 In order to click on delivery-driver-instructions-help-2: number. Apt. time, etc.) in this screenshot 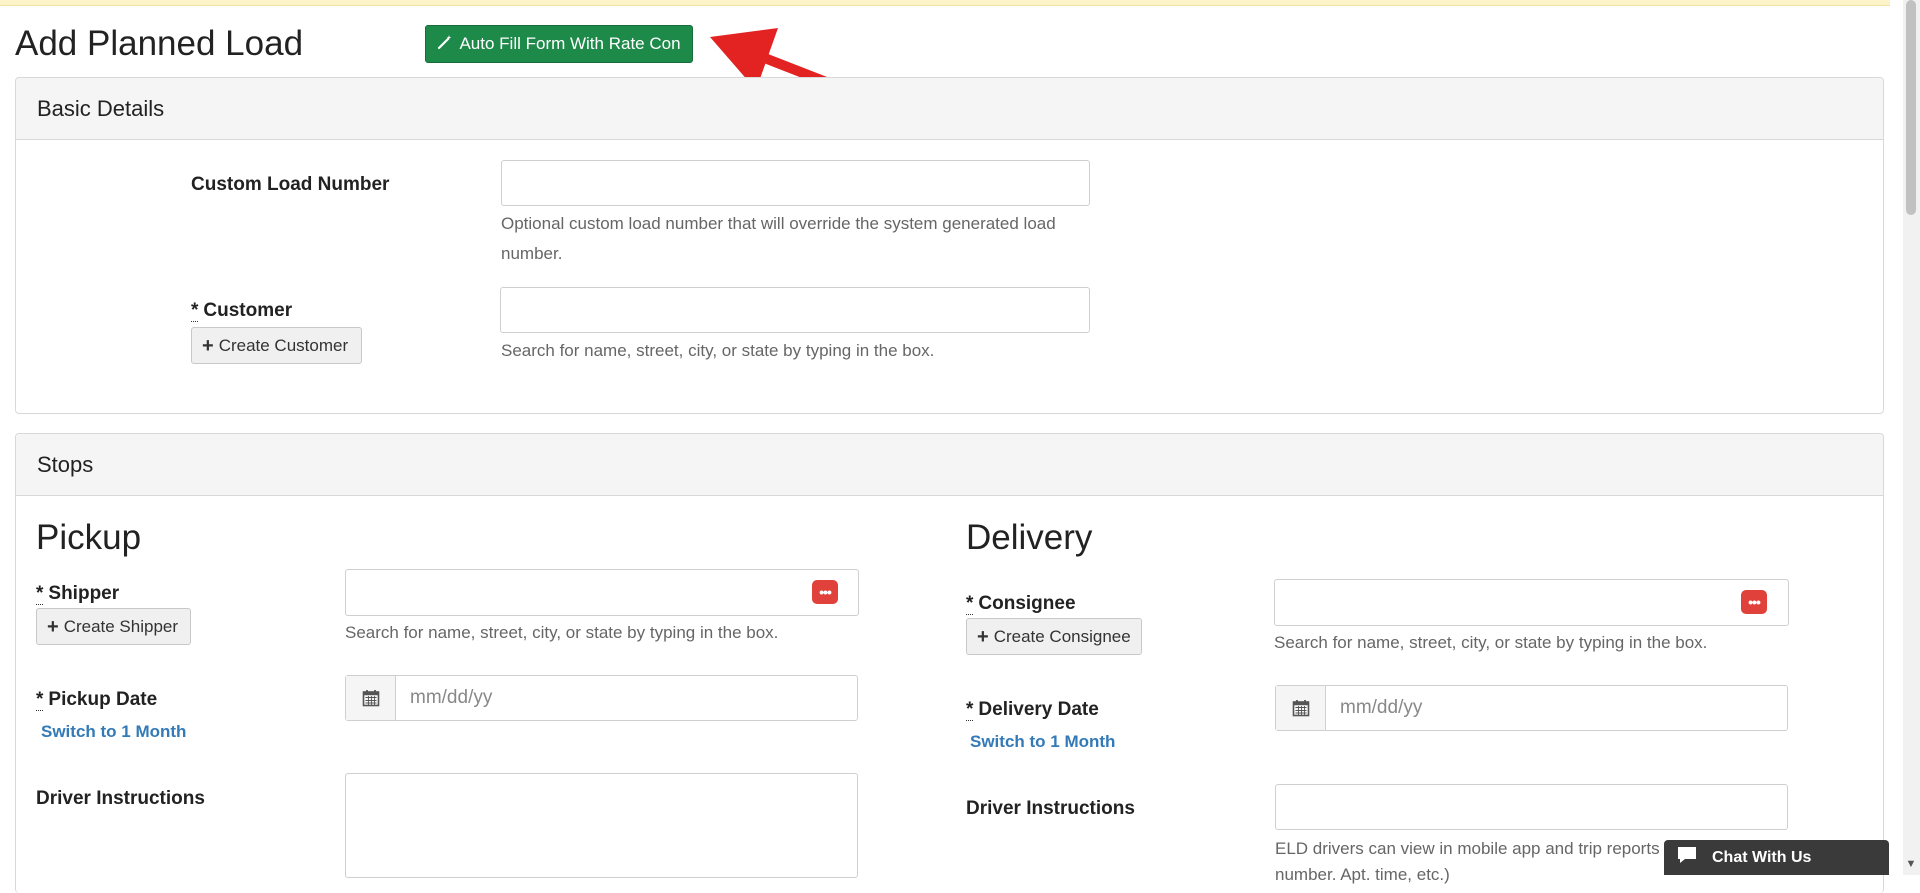, I will do `click(1362, 874)`.